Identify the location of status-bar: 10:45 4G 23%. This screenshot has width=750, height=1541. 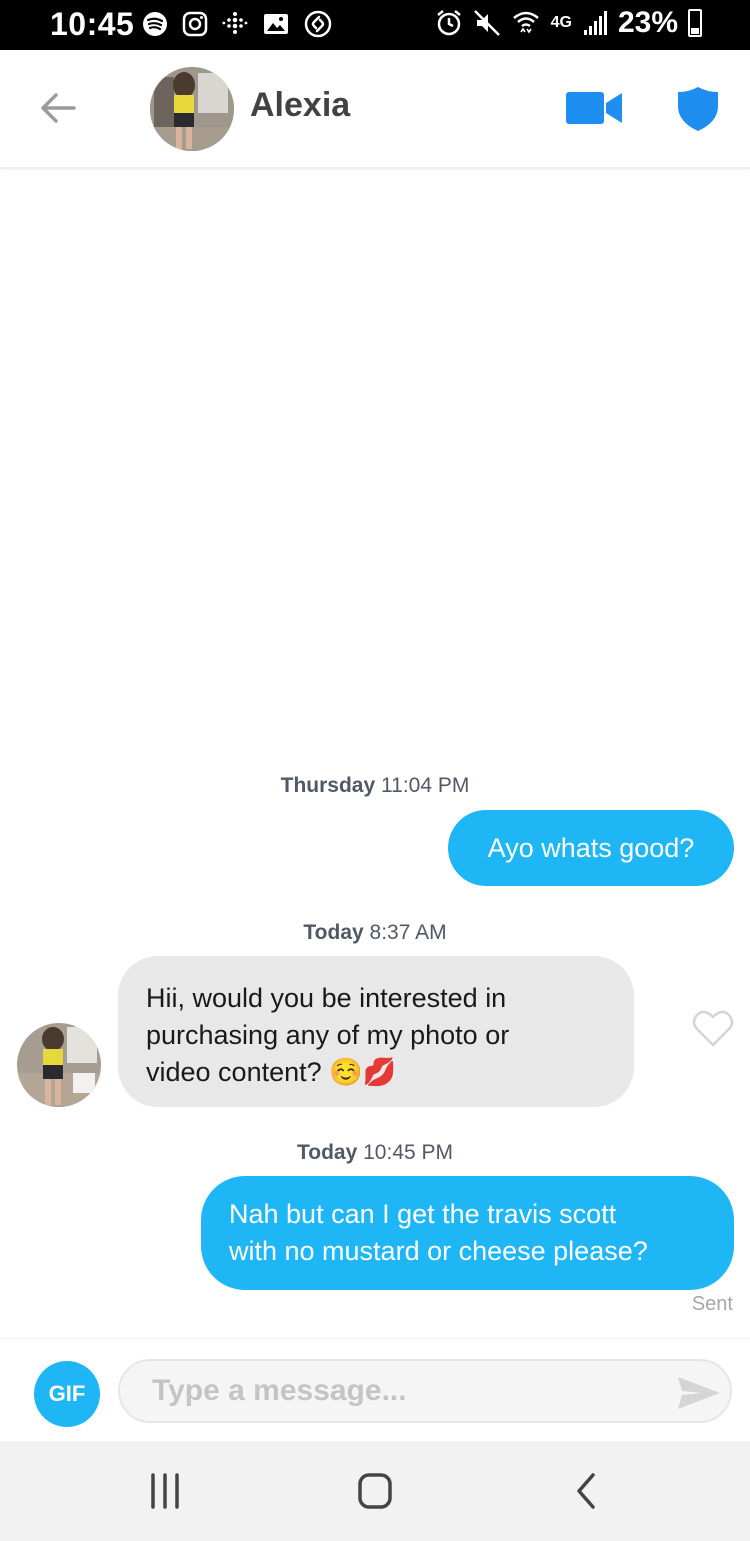
(375, 25).